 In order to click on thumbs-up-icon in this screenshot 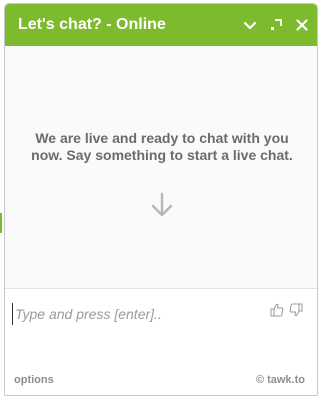, I will do `click(277, 310)`.